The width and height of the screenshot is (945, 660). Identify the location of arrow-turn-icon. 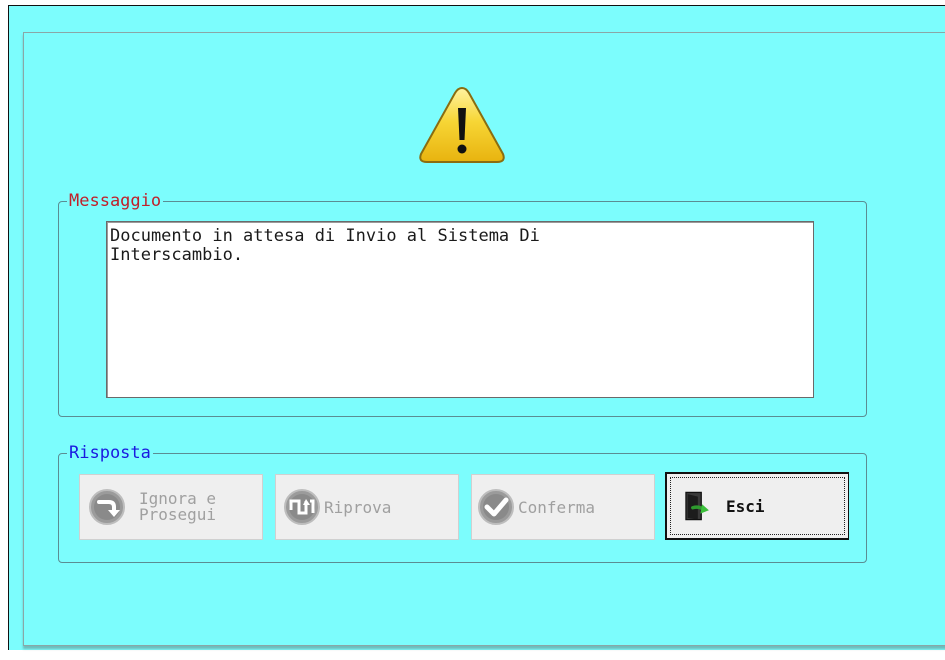
(107, 507).